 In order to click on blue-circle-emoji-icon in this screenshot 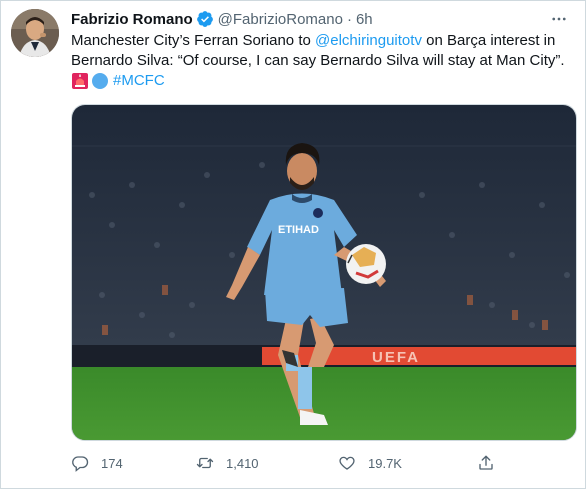, I will do `click(100, 81)`.